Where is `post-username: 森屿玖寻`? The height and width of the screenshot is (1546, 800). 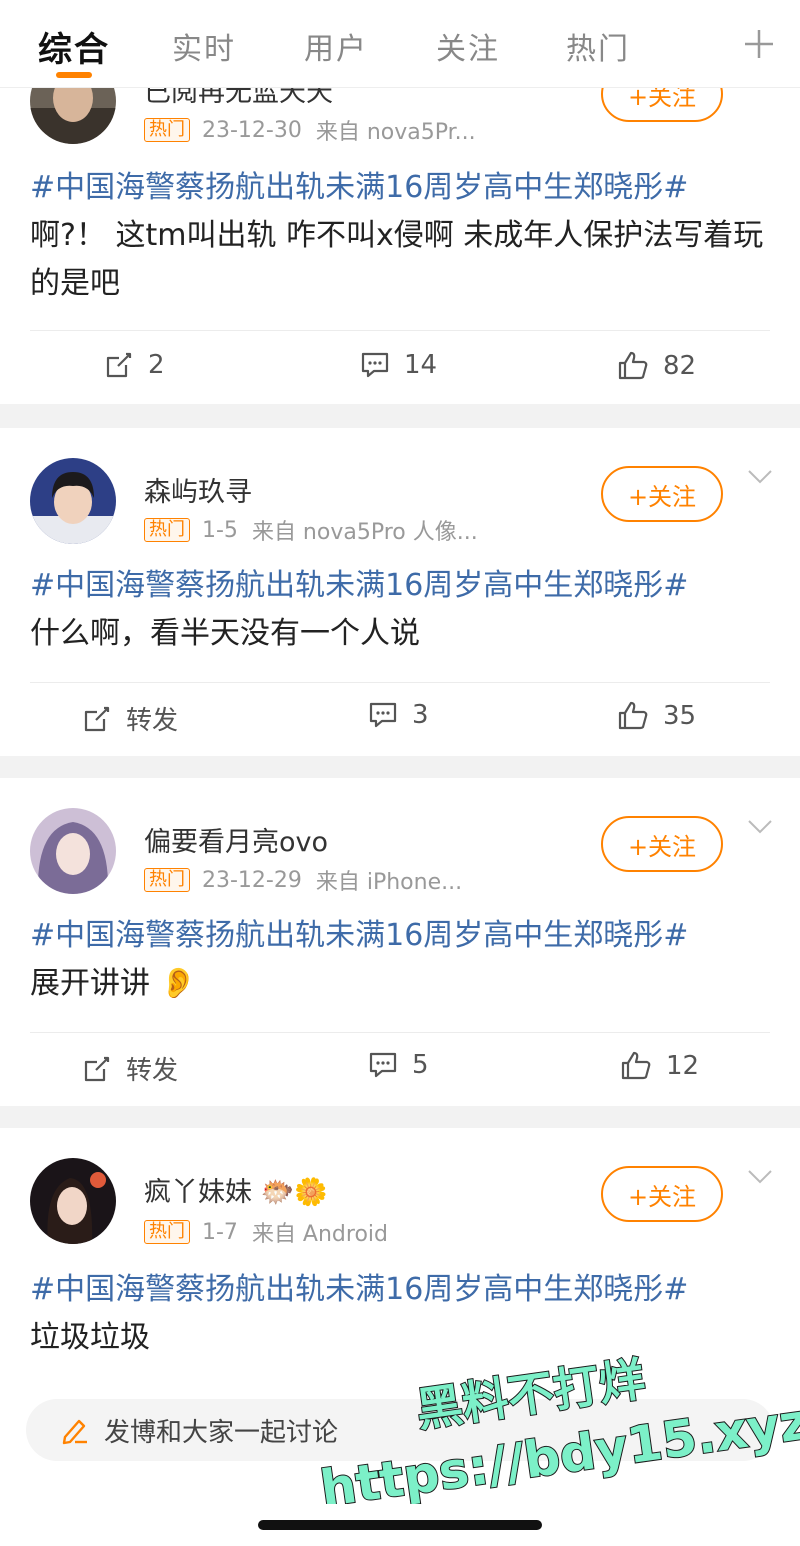
post-username: 森屿玖寻 is located at coordinates (198, 489).